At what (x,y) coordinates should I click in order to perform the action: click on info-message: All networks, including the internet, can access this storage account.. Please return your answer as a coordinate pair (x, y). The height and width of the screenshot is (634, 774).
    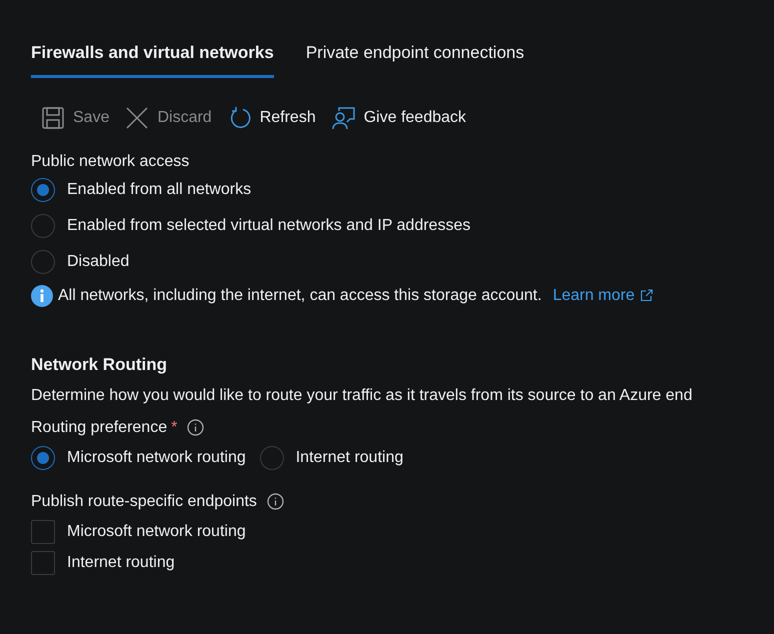
    Looking at the image, I should click on (300, 296).